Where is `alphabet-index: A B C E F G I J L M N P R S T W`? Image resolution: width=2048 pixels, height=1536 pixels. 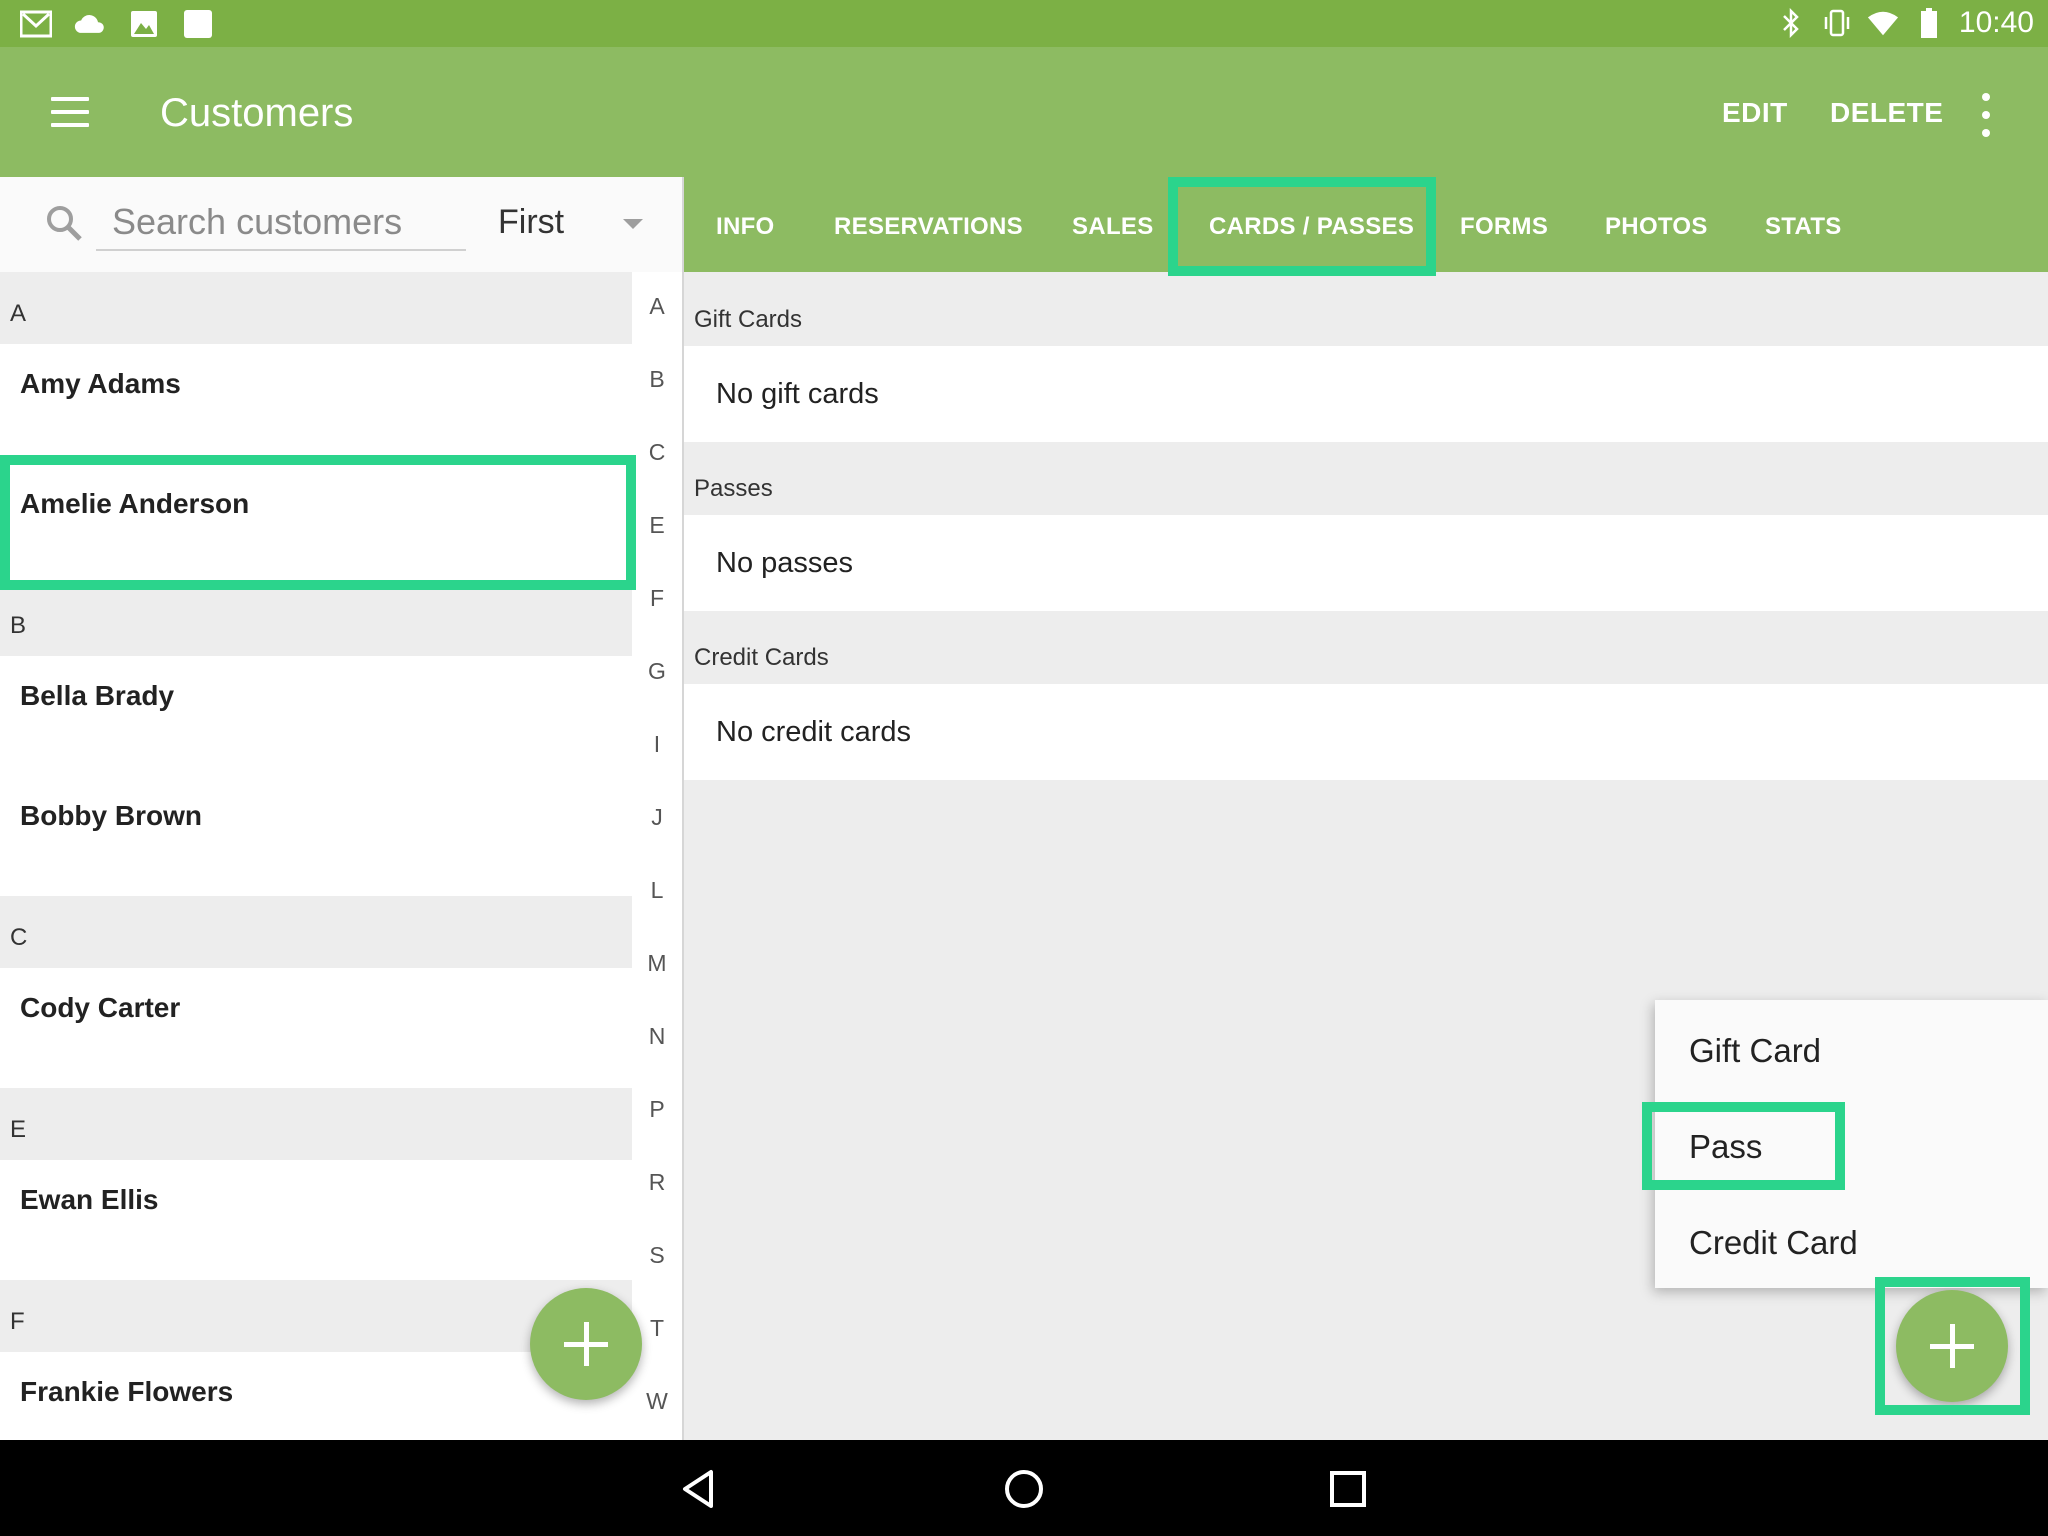 alphabet-index: A B C E F G I J L M N P R S T W is located at coordinates (657, 856).